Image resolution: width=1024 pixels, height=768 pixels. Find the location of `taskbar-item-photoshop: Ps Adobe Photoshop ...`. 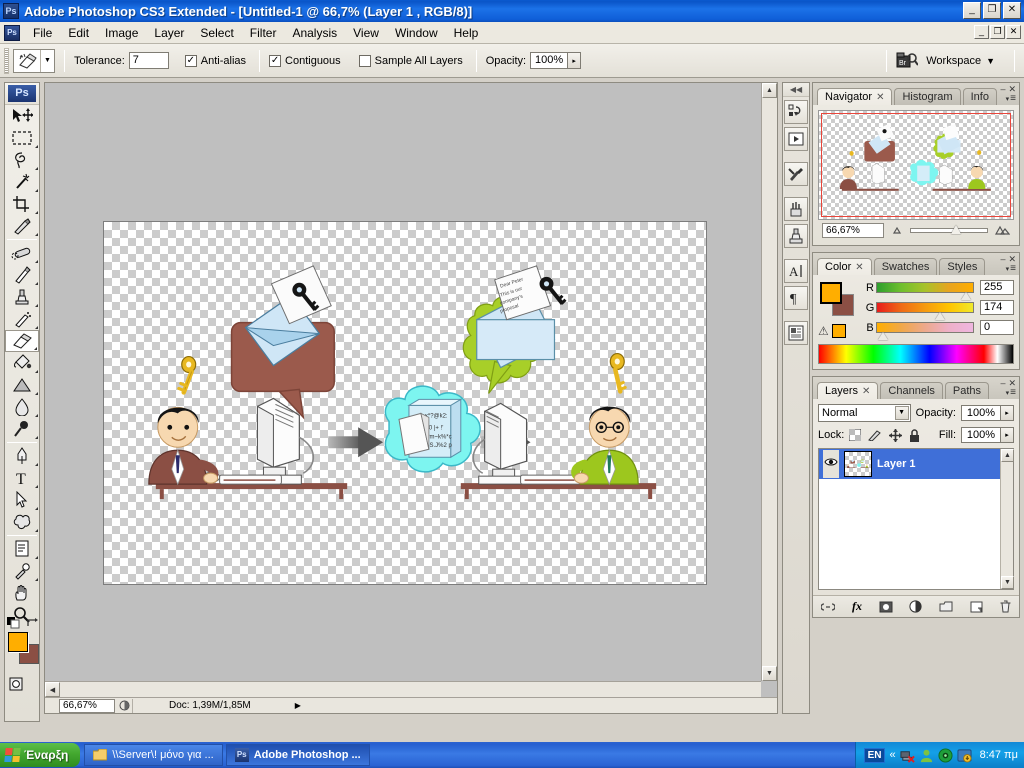

taskbar-item-photoshop: Ps Adobe Photoshop ... is located at coordinates (297, 755).